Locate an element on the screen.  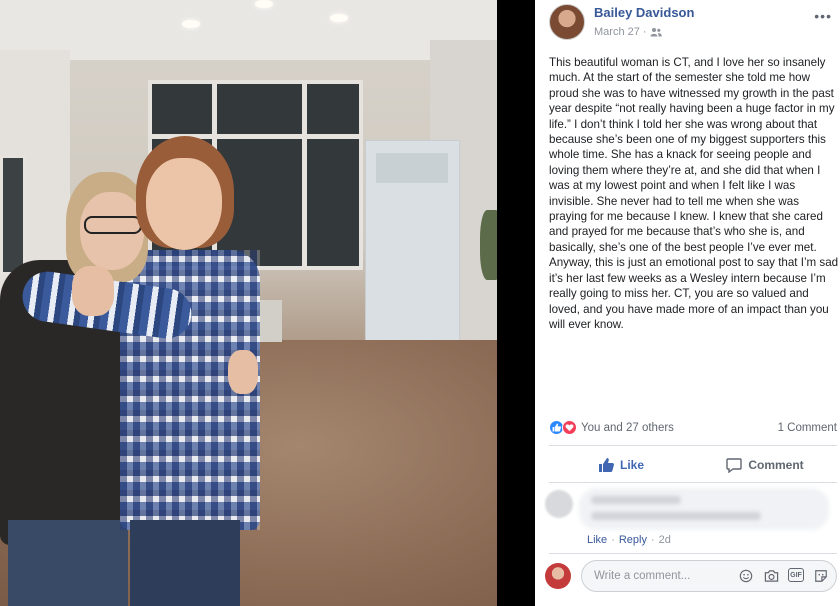
composer-icons: GIF is located at coordinates (783, 576).